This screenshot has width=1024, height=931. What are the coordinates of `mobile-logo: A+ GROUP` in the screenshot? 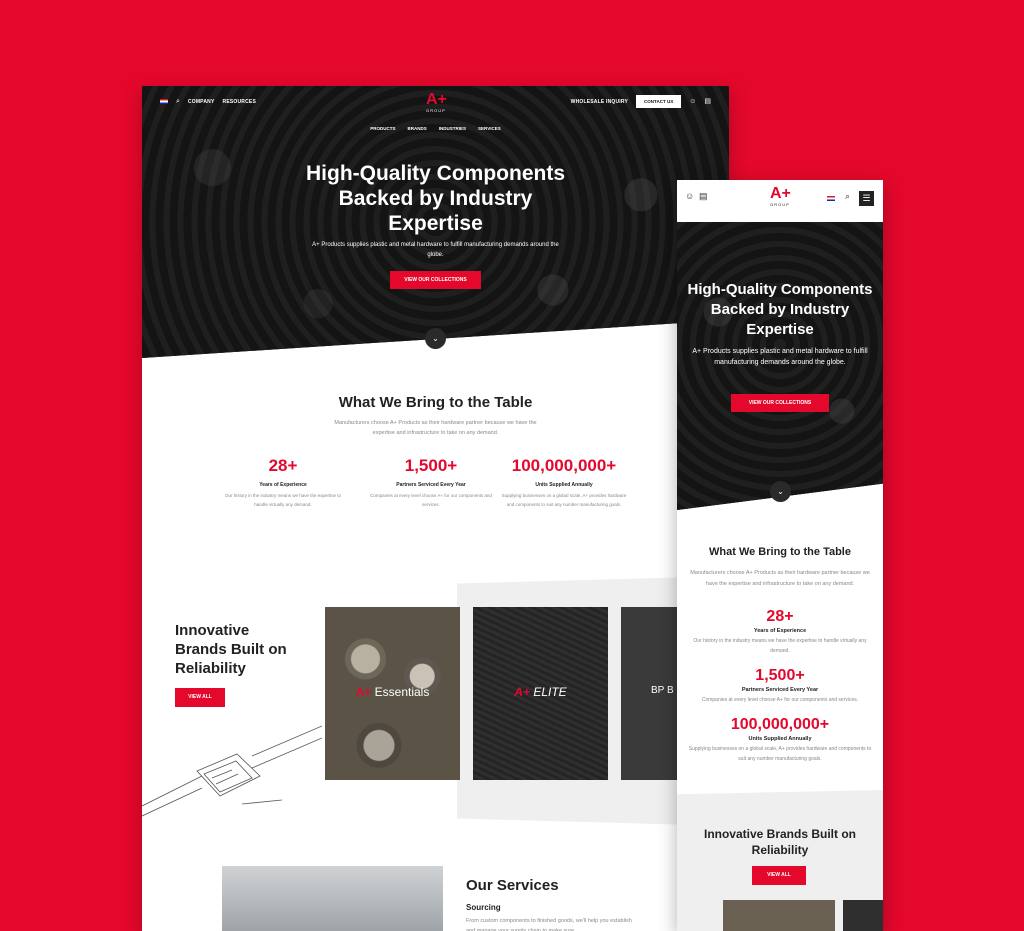 It's located at (780, 196).